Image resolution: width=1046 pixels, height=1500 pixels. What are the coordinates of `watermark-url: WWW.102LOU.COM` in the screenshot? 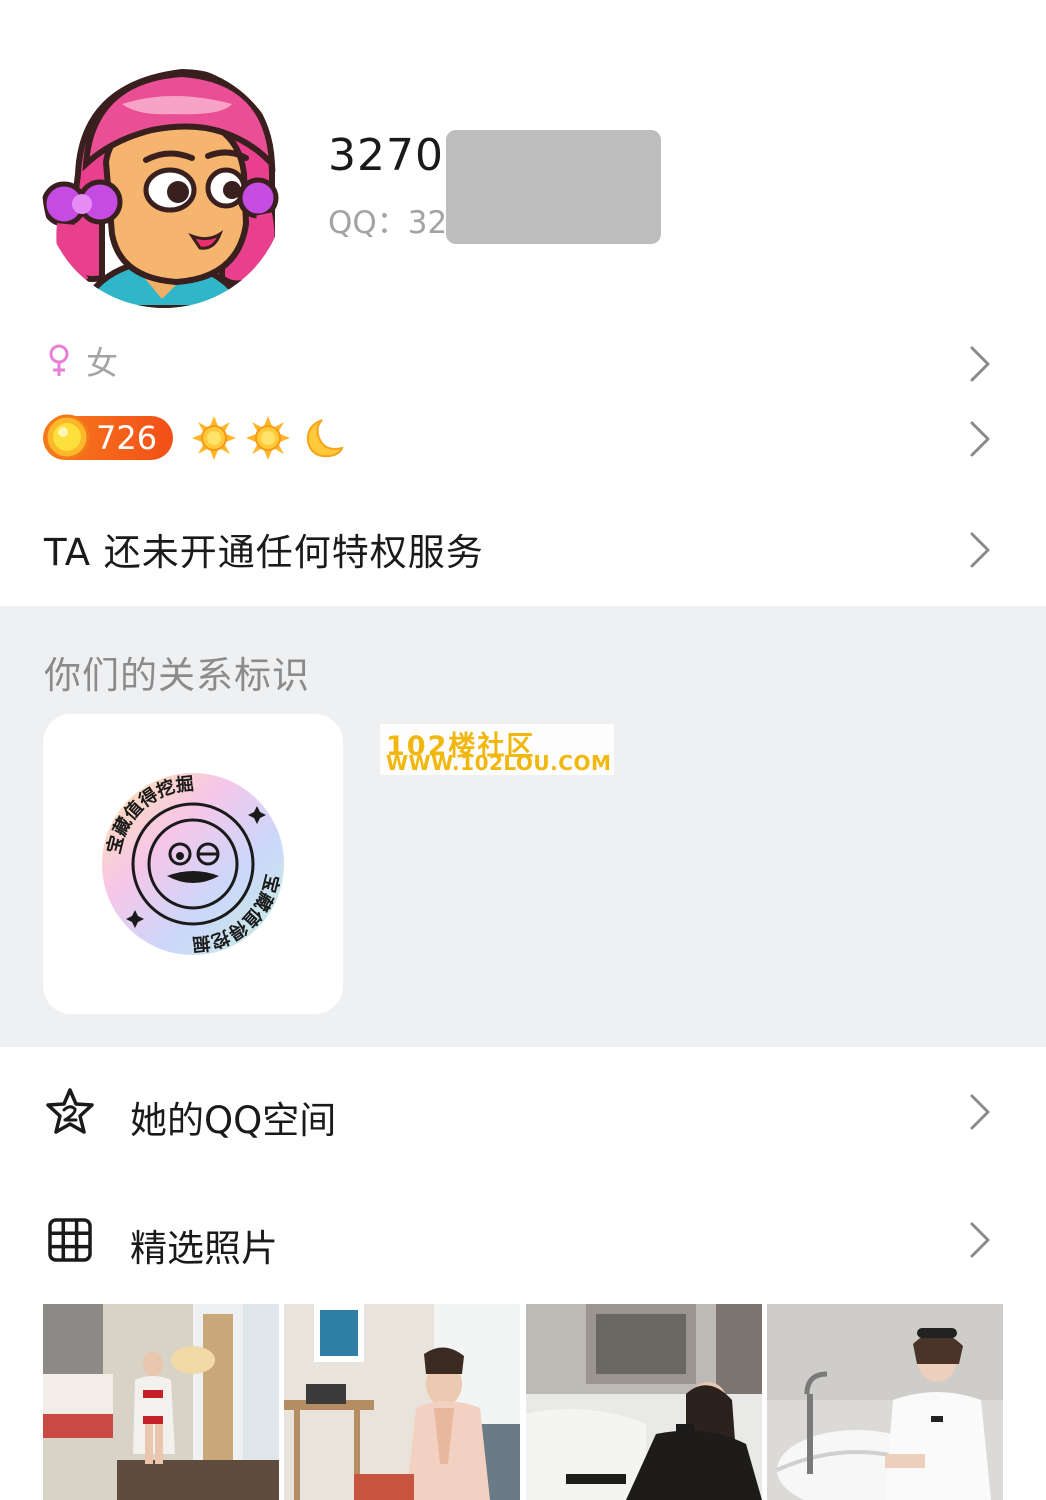 It's located at (499, 763).